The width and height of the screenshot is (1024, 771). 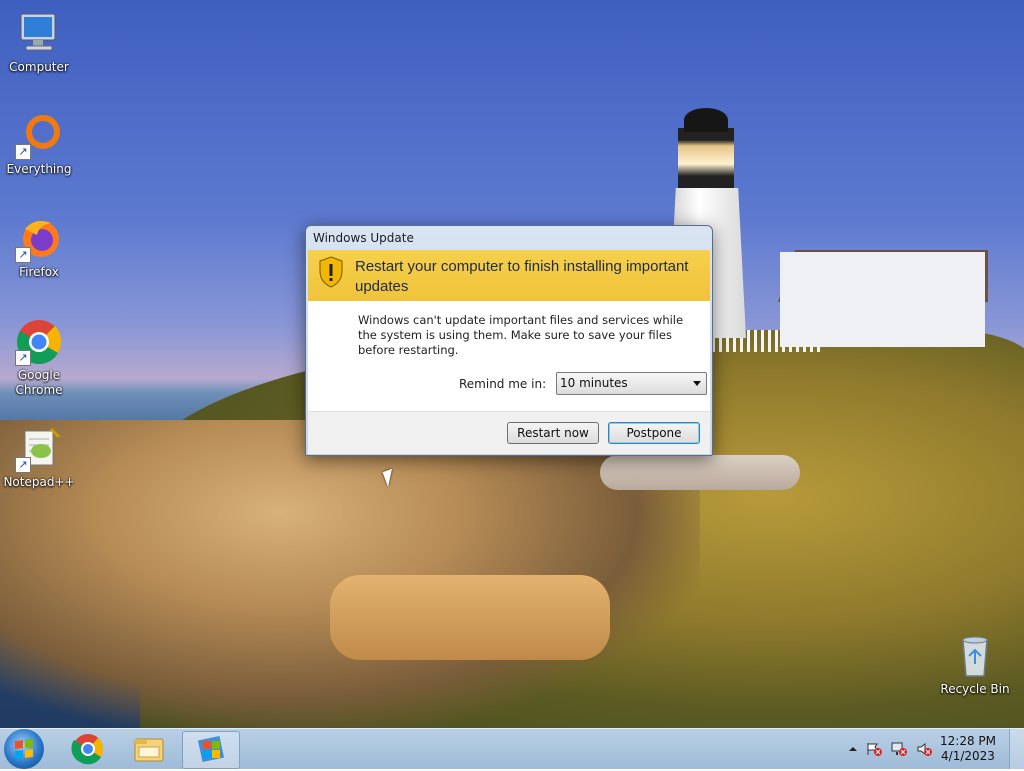 I want to click on dialog-title: Windows Update, so click(x=363, y=238).